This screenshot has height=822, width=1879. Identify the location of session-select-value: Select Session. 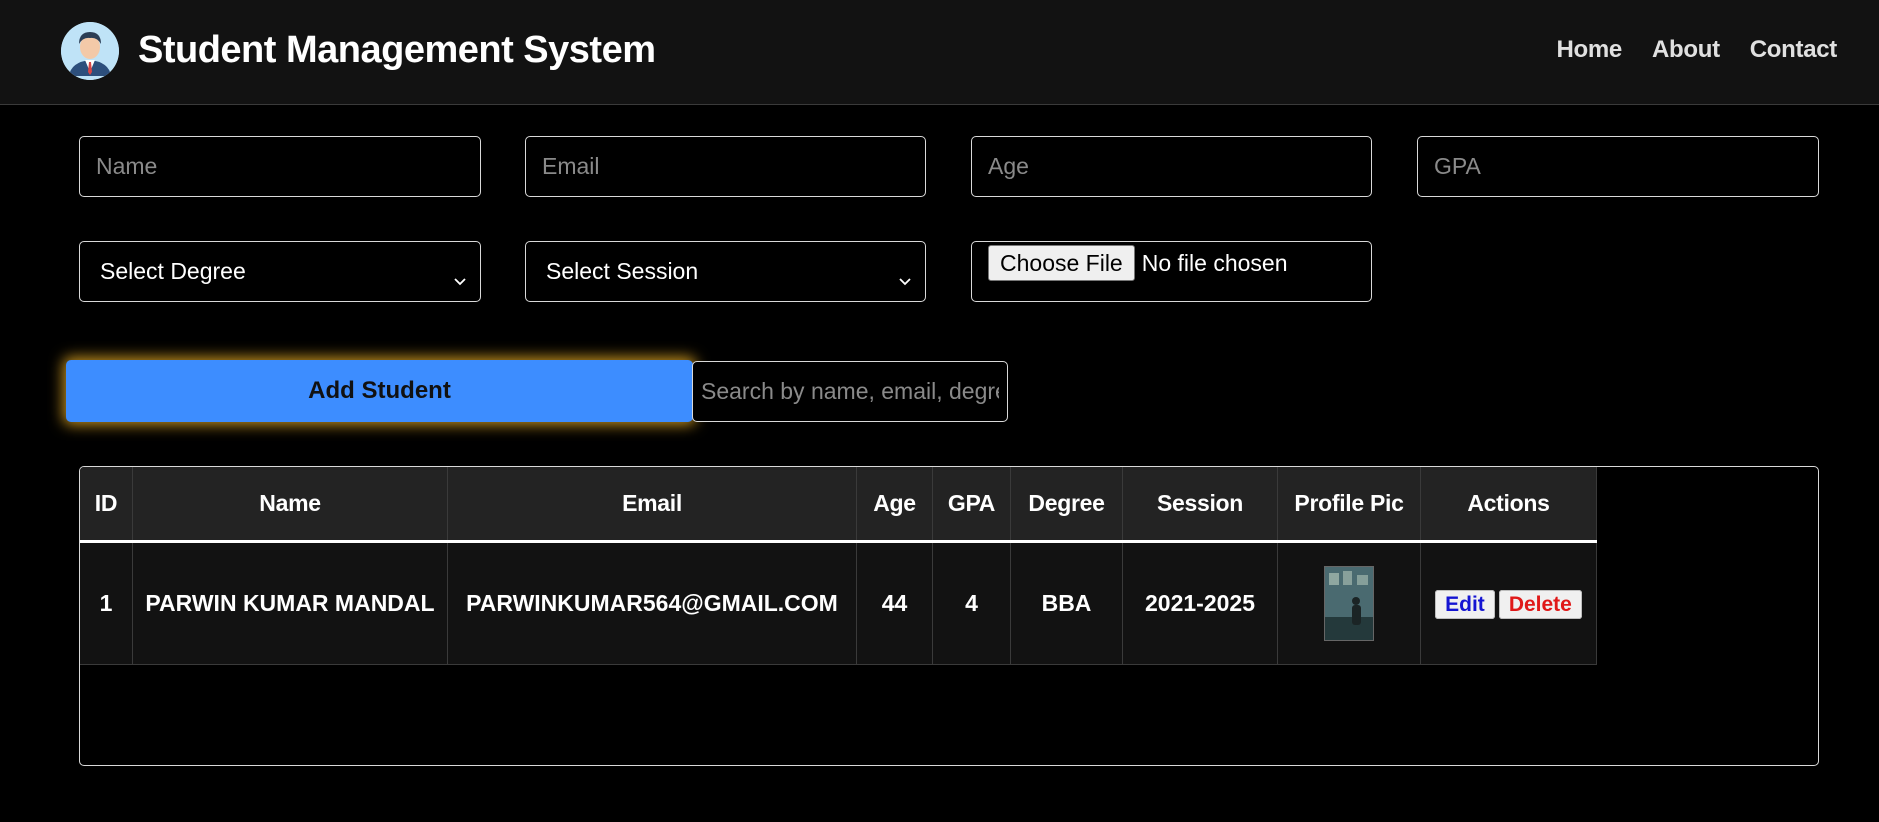
(622, 271).